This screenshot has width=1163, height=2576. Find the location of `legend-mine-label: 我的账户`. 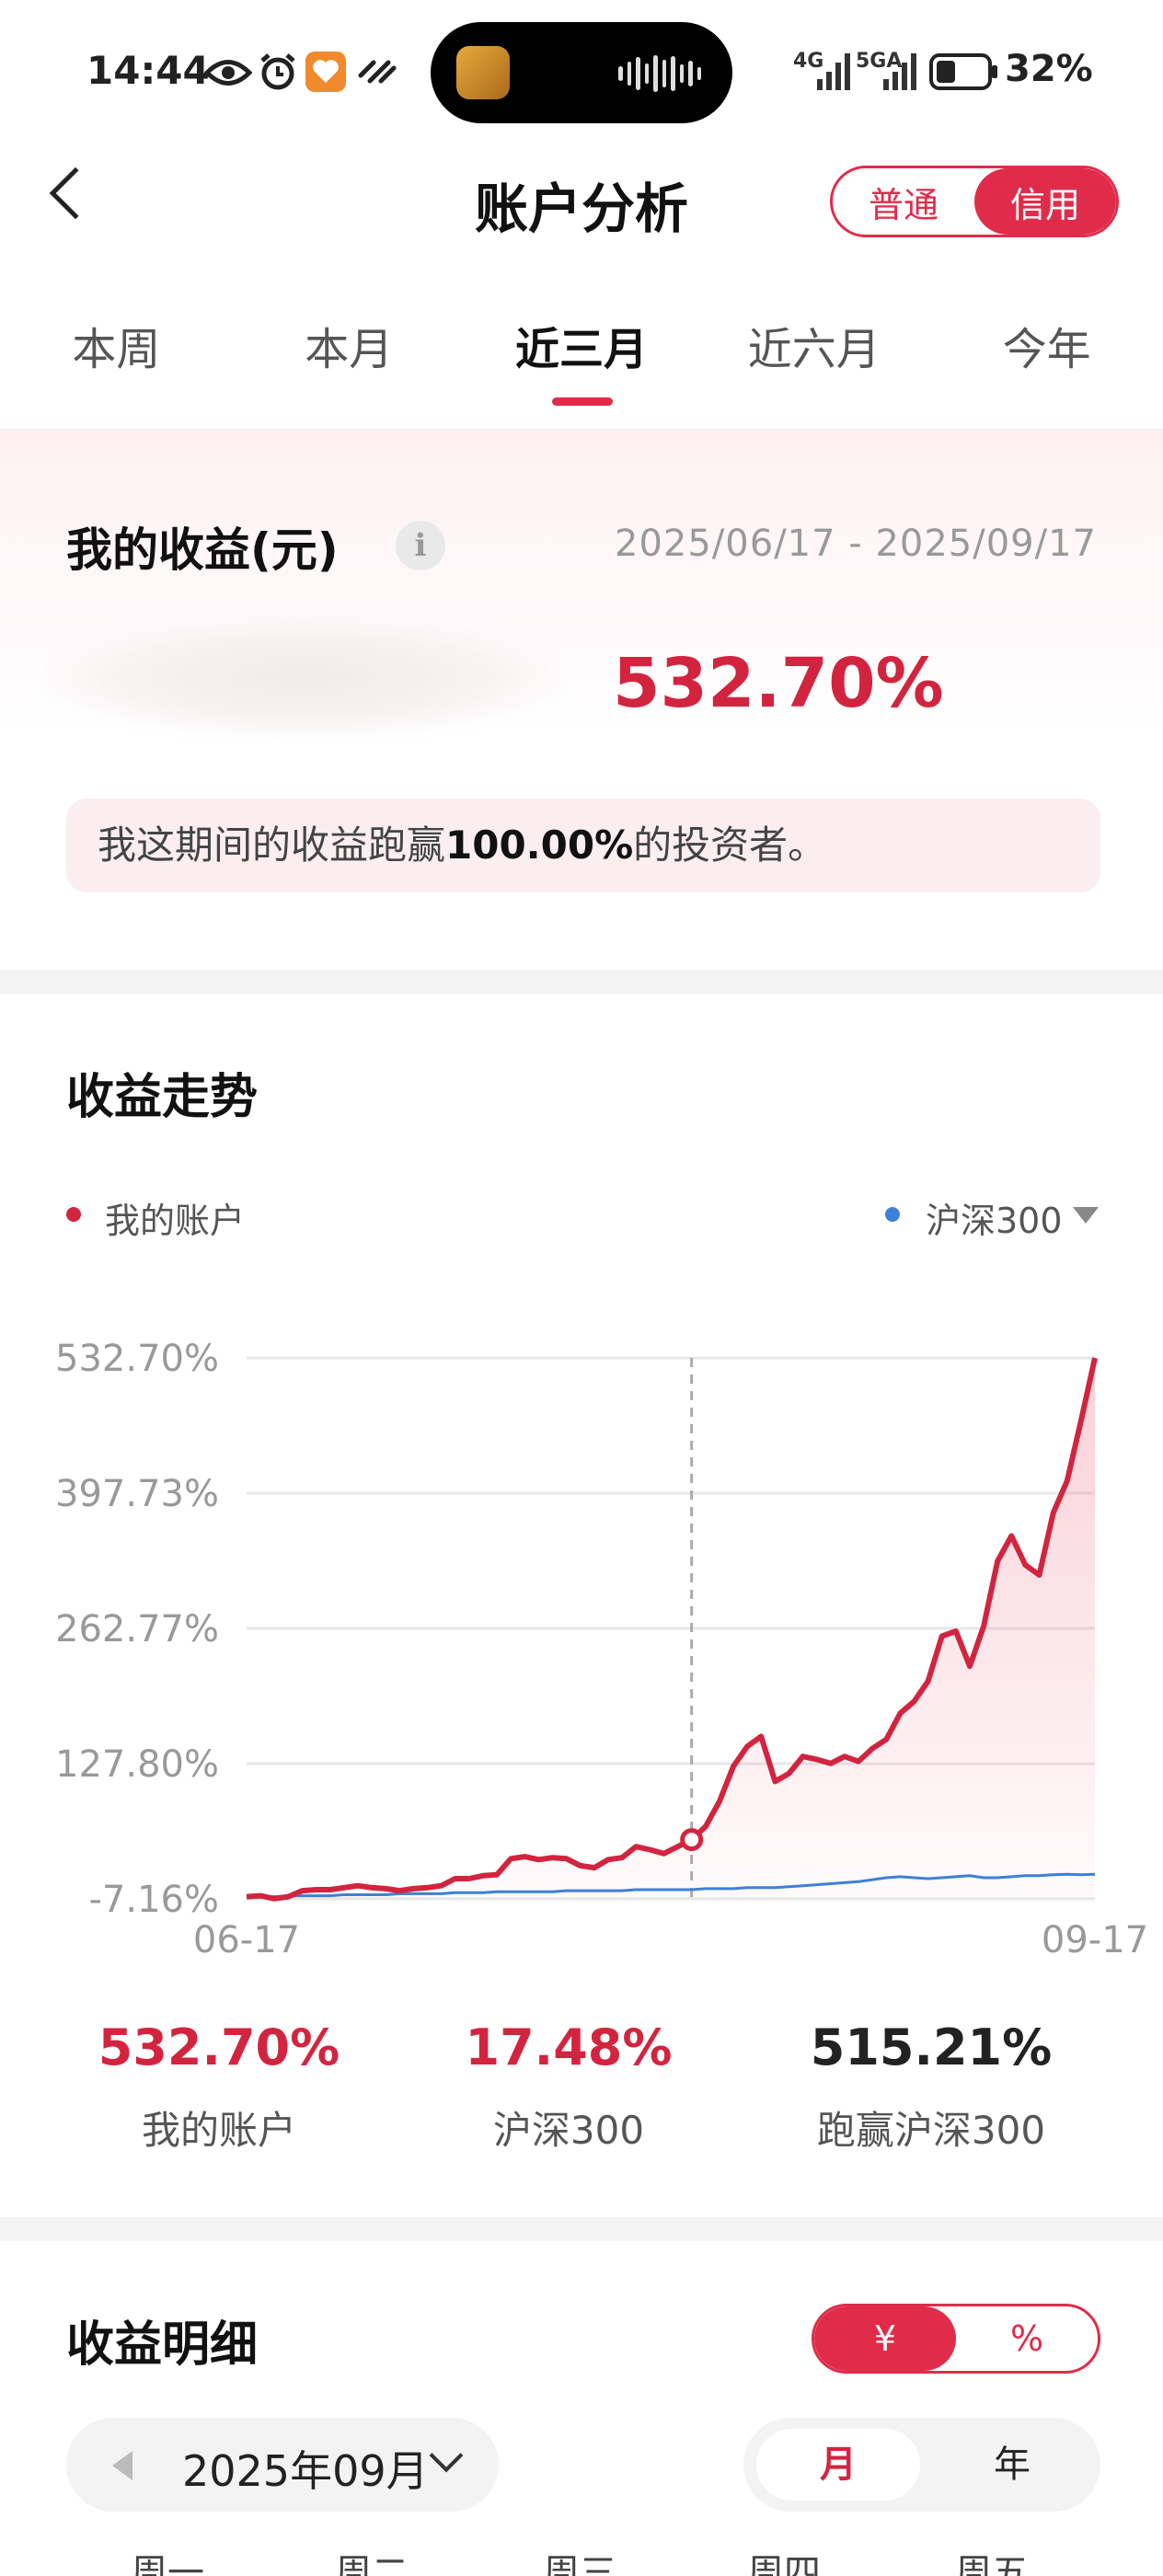

legend-mine-label: 我的账户 is located at coordinates (176, 1221).